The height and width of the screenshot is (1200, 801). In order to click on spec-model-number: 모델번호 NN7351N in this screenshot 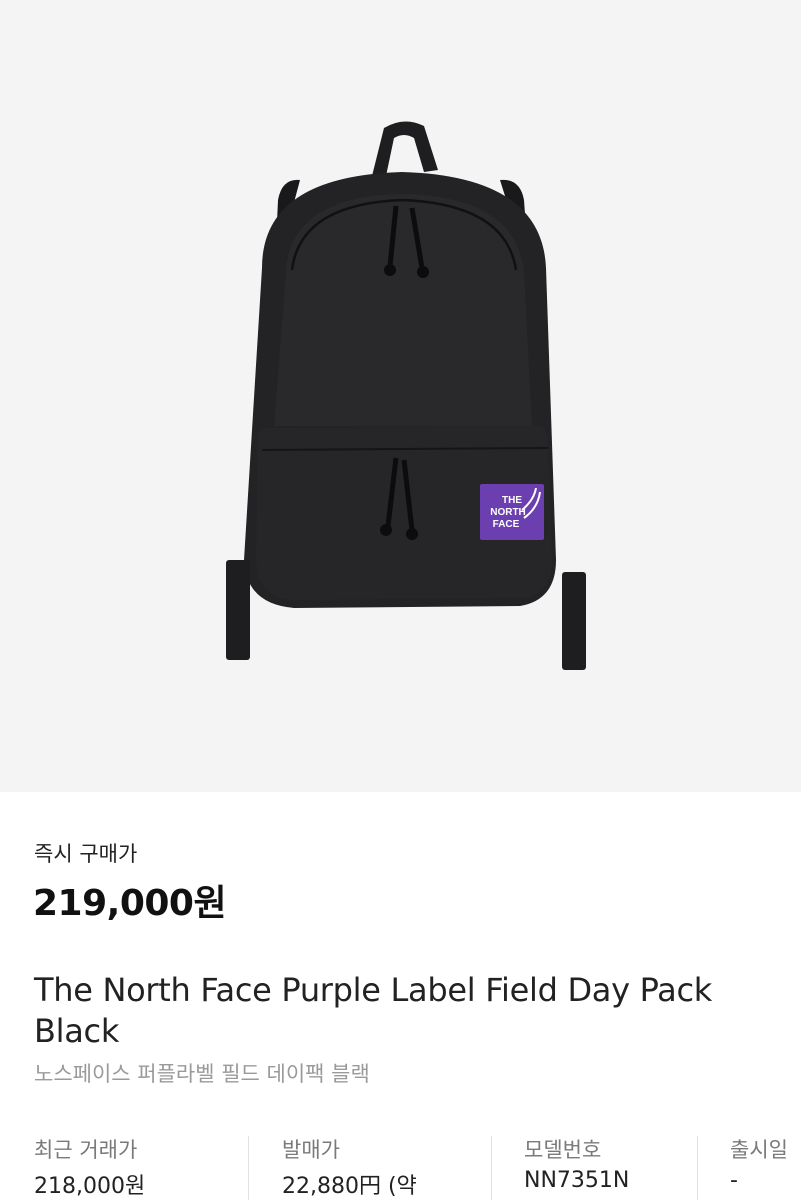, I will do `click(604, 1167)`.